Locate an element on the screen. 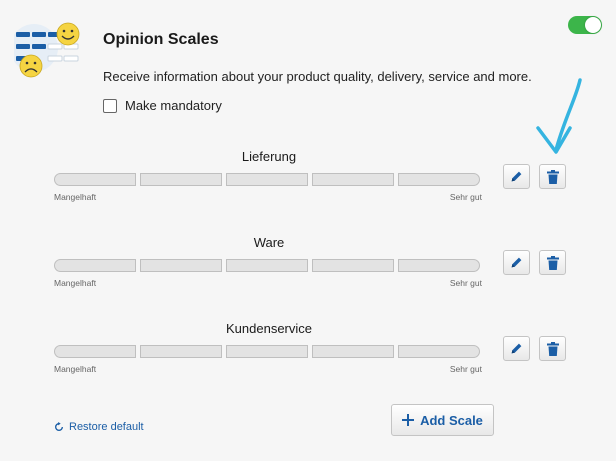 The height and width of the screenshot is (461, 616). scale-name: Ware is located at coordinates (269, 242).